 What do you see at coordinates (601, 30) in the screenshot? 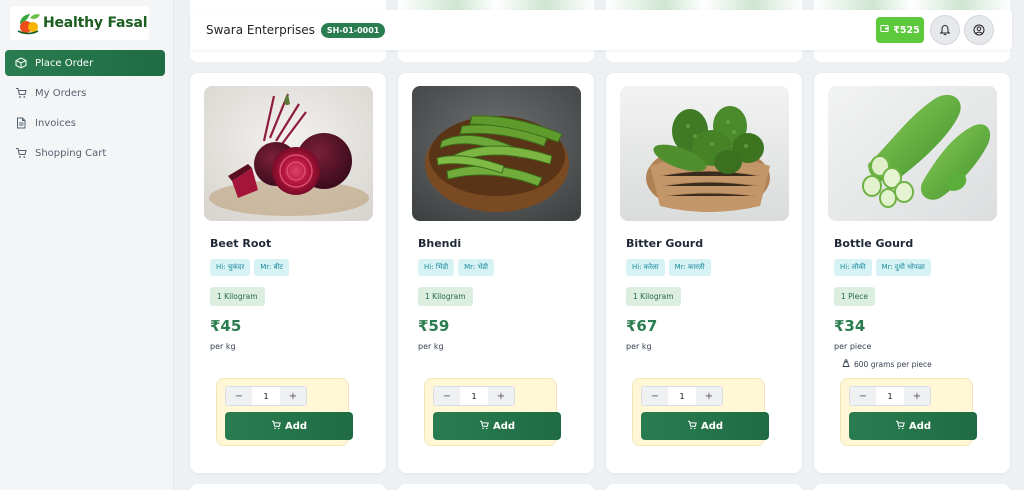
I see `top-header: Swara Enterprises SH-01-0001 ₹525` at bounding box center [601, 30].